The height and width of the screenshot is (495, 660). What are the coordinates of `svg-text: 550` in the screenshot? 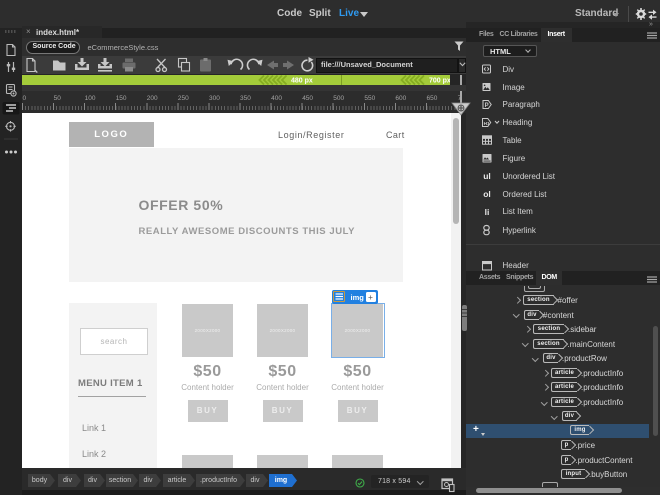 It's located at (369, 98).